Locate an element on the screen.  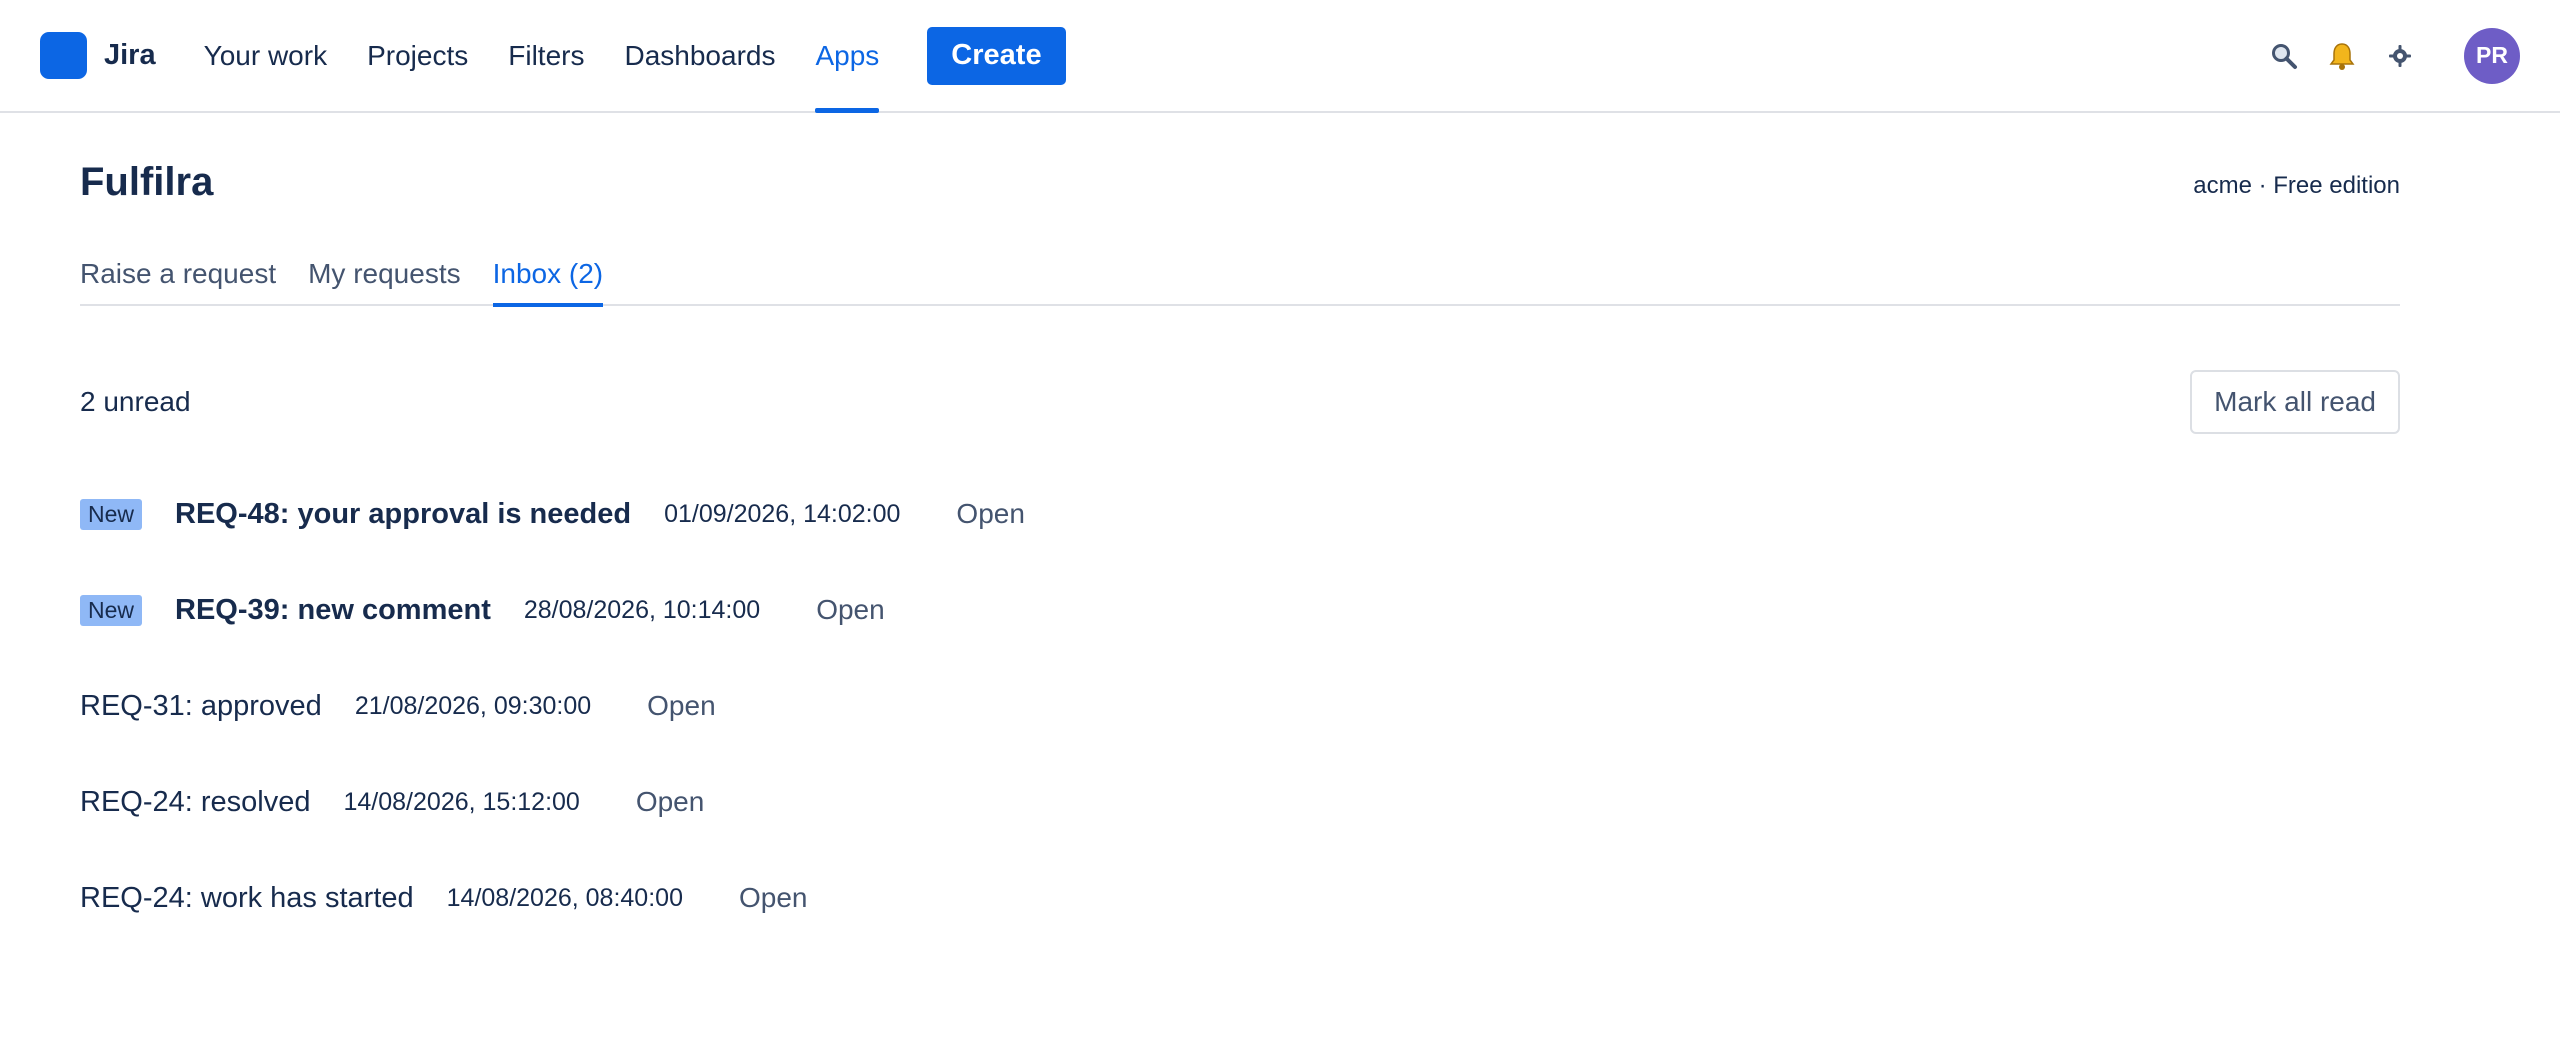
gear-icon is located at coordinates (2400, 56).